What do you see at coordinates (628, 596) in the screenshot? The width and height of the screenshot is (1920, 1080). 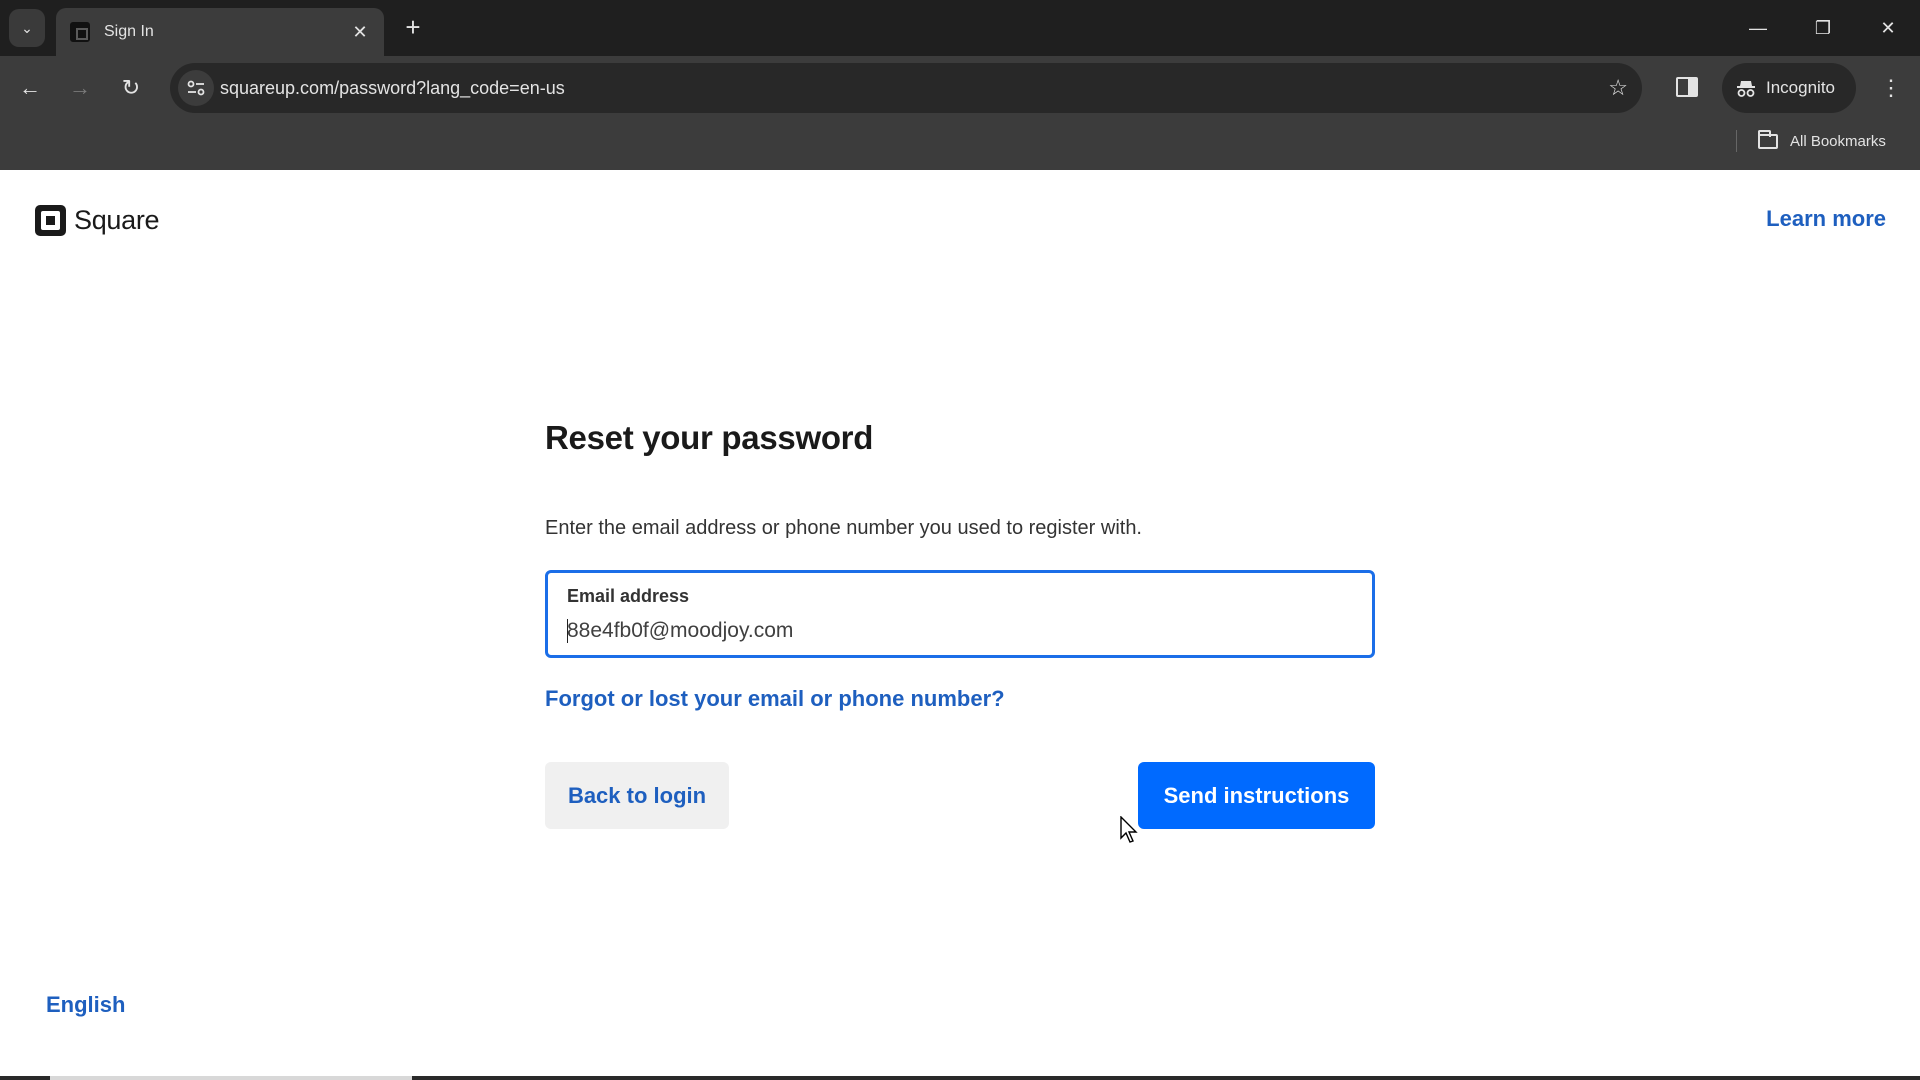 I see `email-field-label: Email address` at bounding box center [628, 596].